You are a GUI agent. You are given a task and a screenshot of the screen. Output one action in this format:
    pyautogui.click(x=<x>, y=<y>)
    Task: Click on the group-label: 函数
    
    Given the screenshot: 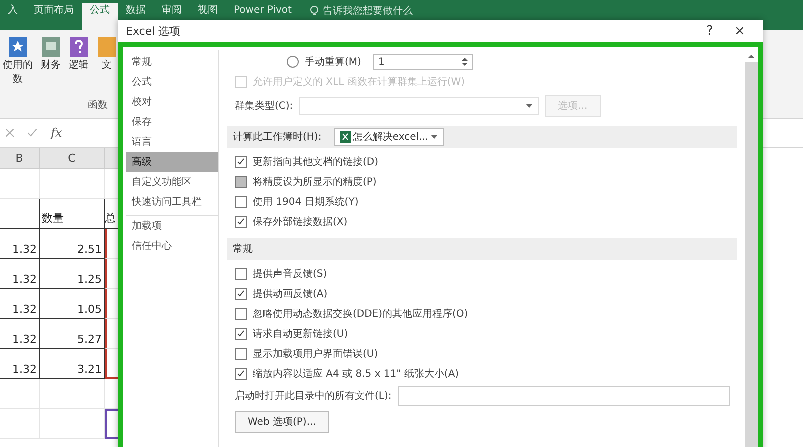 What is the action you would take?
    pyautogui.click(x=98, y=105)
    